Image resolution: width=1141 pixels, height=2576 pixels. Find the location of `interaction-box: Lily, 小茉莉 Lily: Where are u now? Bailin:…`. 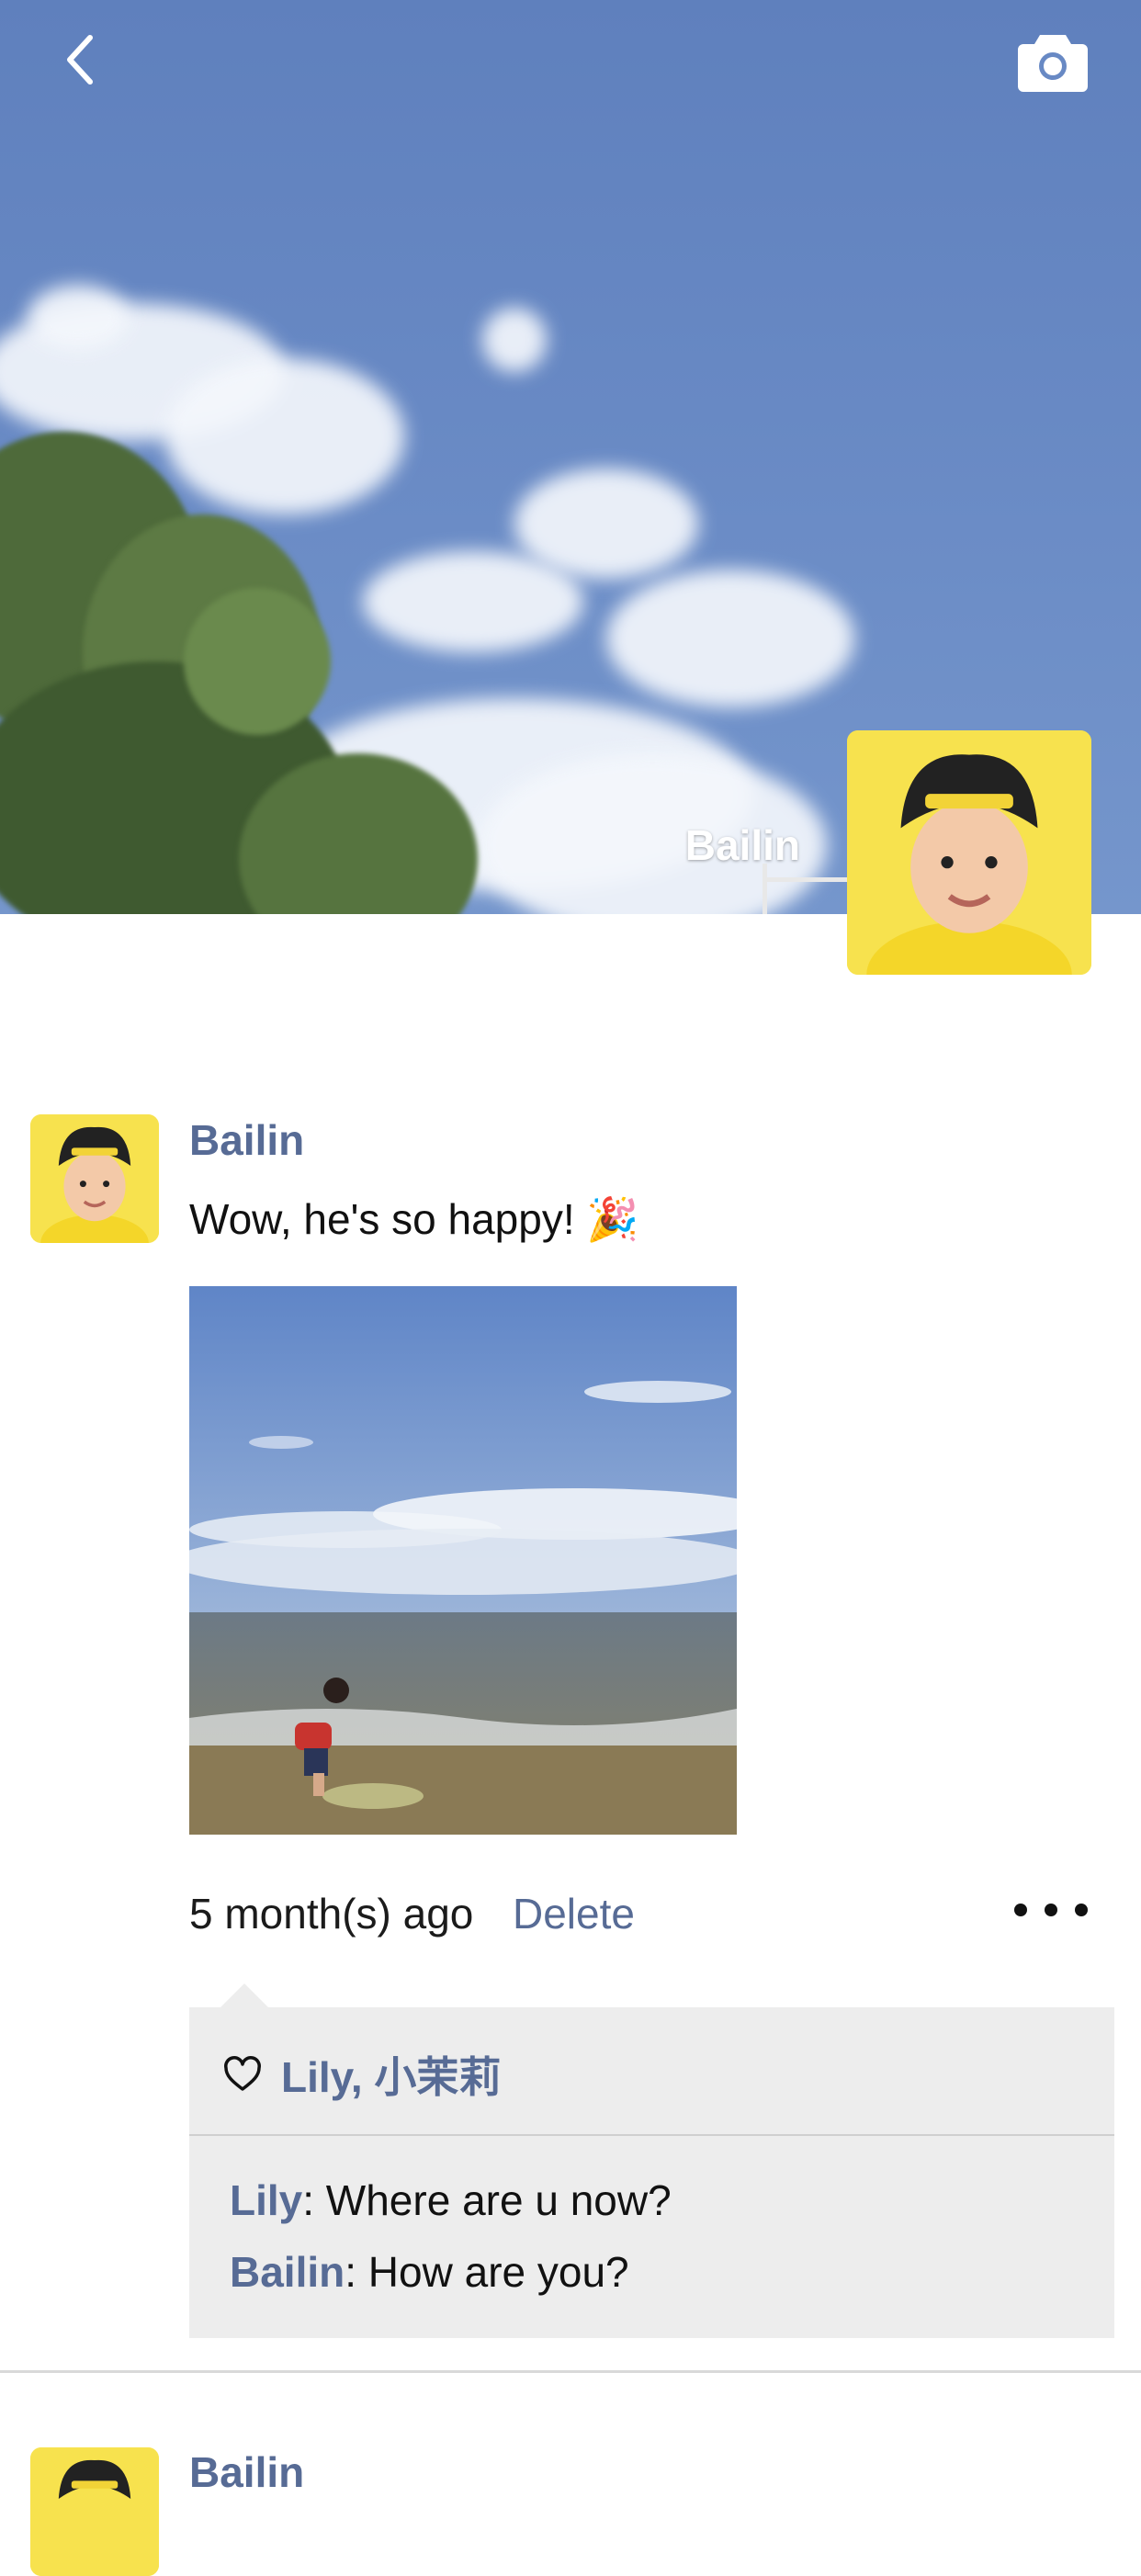

interaction-box: Lily, 小茉莉 Lily: Where are u now? Bailin:… is located at coordinates (651, 2172).